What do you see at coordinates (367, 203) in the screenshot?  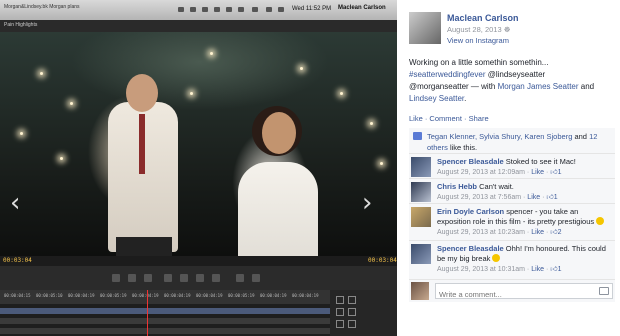 I see `chevron-right-icon: ›` at bounding box center [367, 203].